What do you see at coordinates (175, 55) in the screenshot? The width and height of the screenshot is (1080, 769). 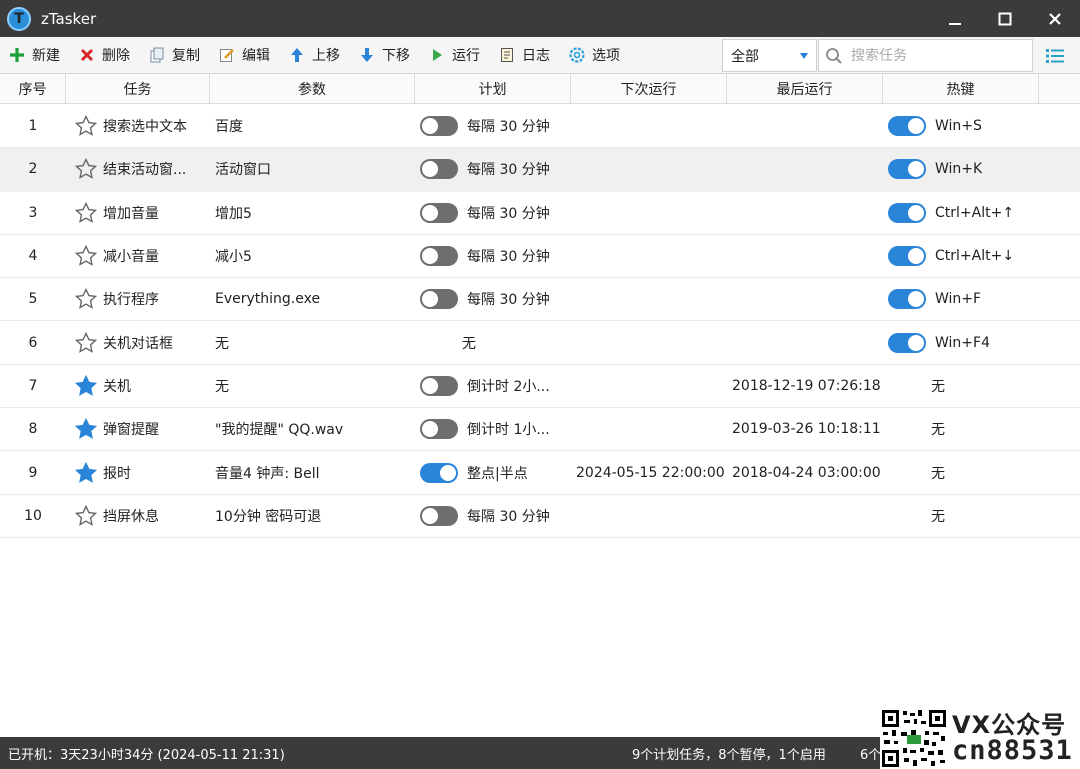 I see `copy-button: 复制` at bounding box center [175, 55].